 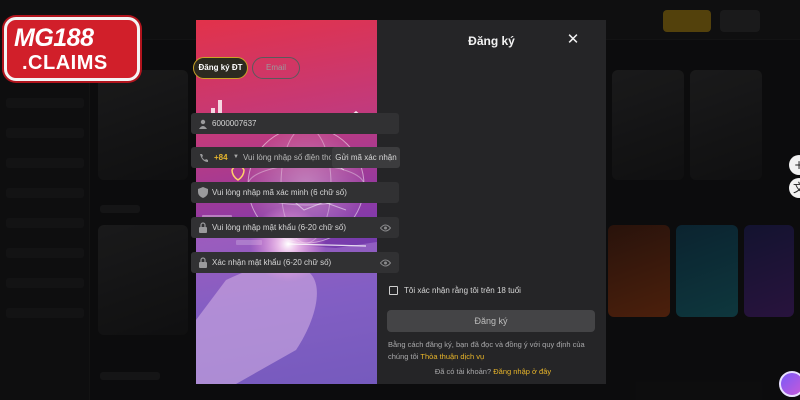 I want to click on phone-icon, so click(x=203, y=157).